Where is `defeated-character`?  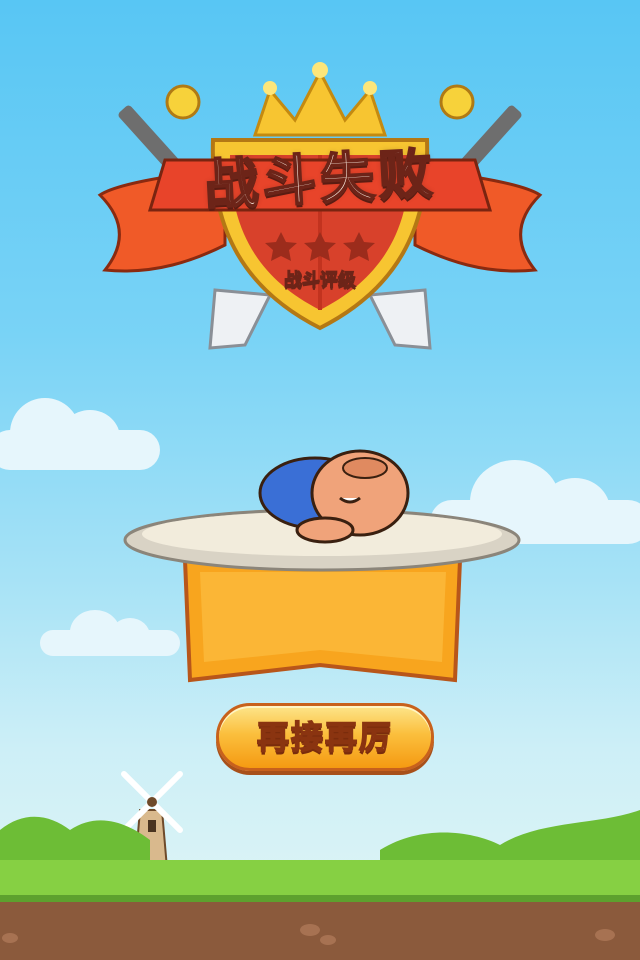 defeated-character is located at coordinates (334, 496).